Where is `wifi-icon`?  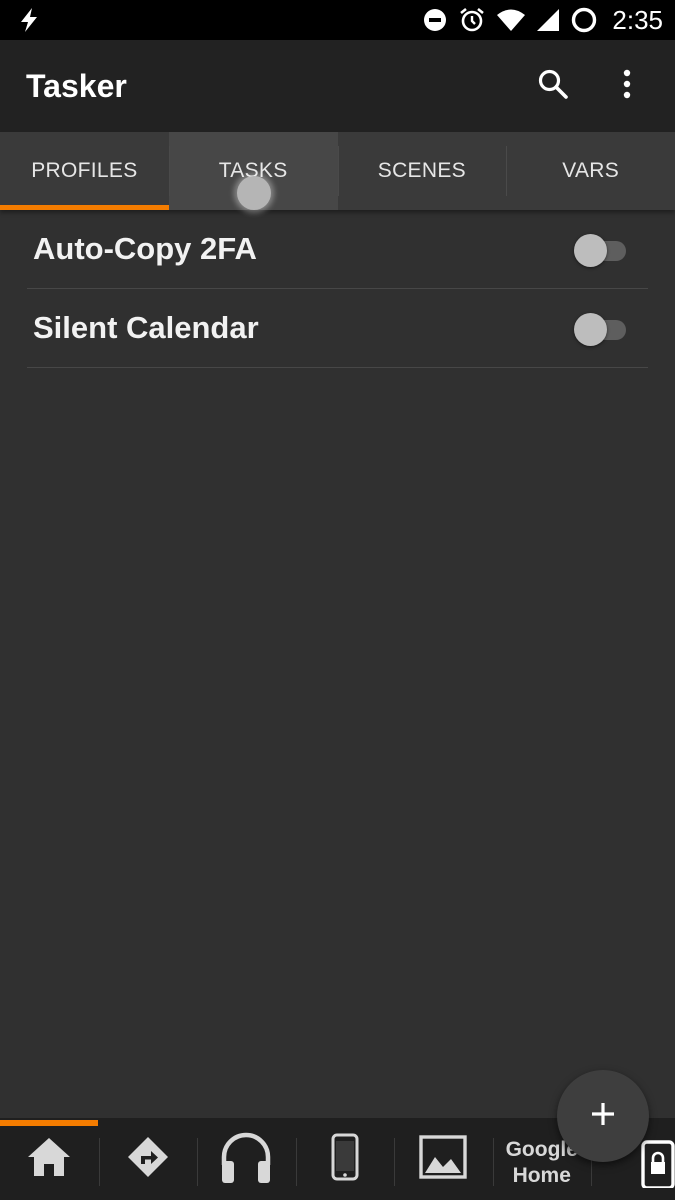
wifi-icon is located at coordinates (511, 20).